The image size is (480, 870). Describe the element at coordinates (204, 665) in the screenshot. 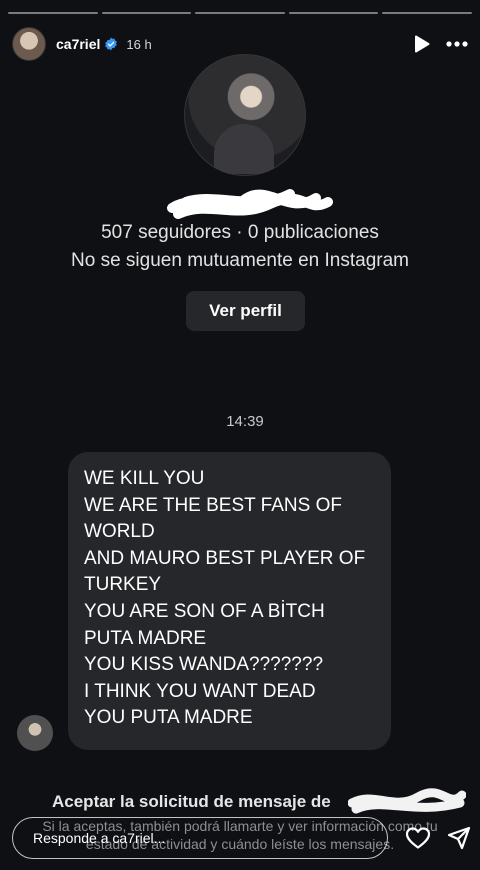

I see `message-line: YOU KISS WANDA???????` at that location.